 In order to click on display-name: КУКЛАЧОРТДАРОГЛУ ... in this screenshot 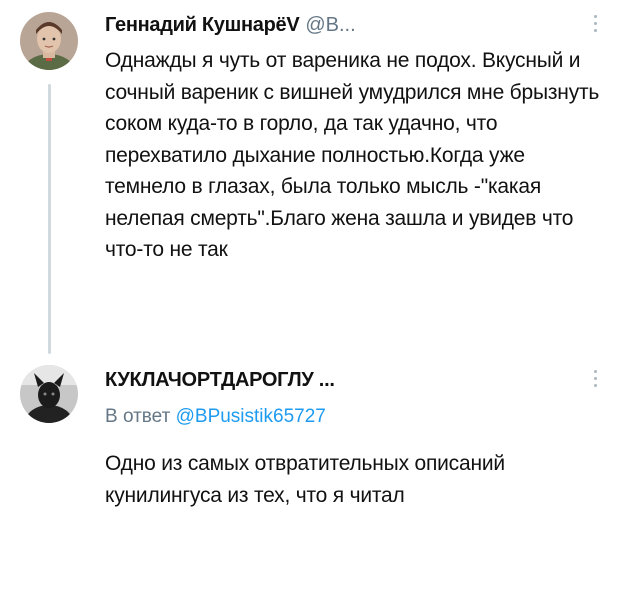, I will do `click(220, 380)`.